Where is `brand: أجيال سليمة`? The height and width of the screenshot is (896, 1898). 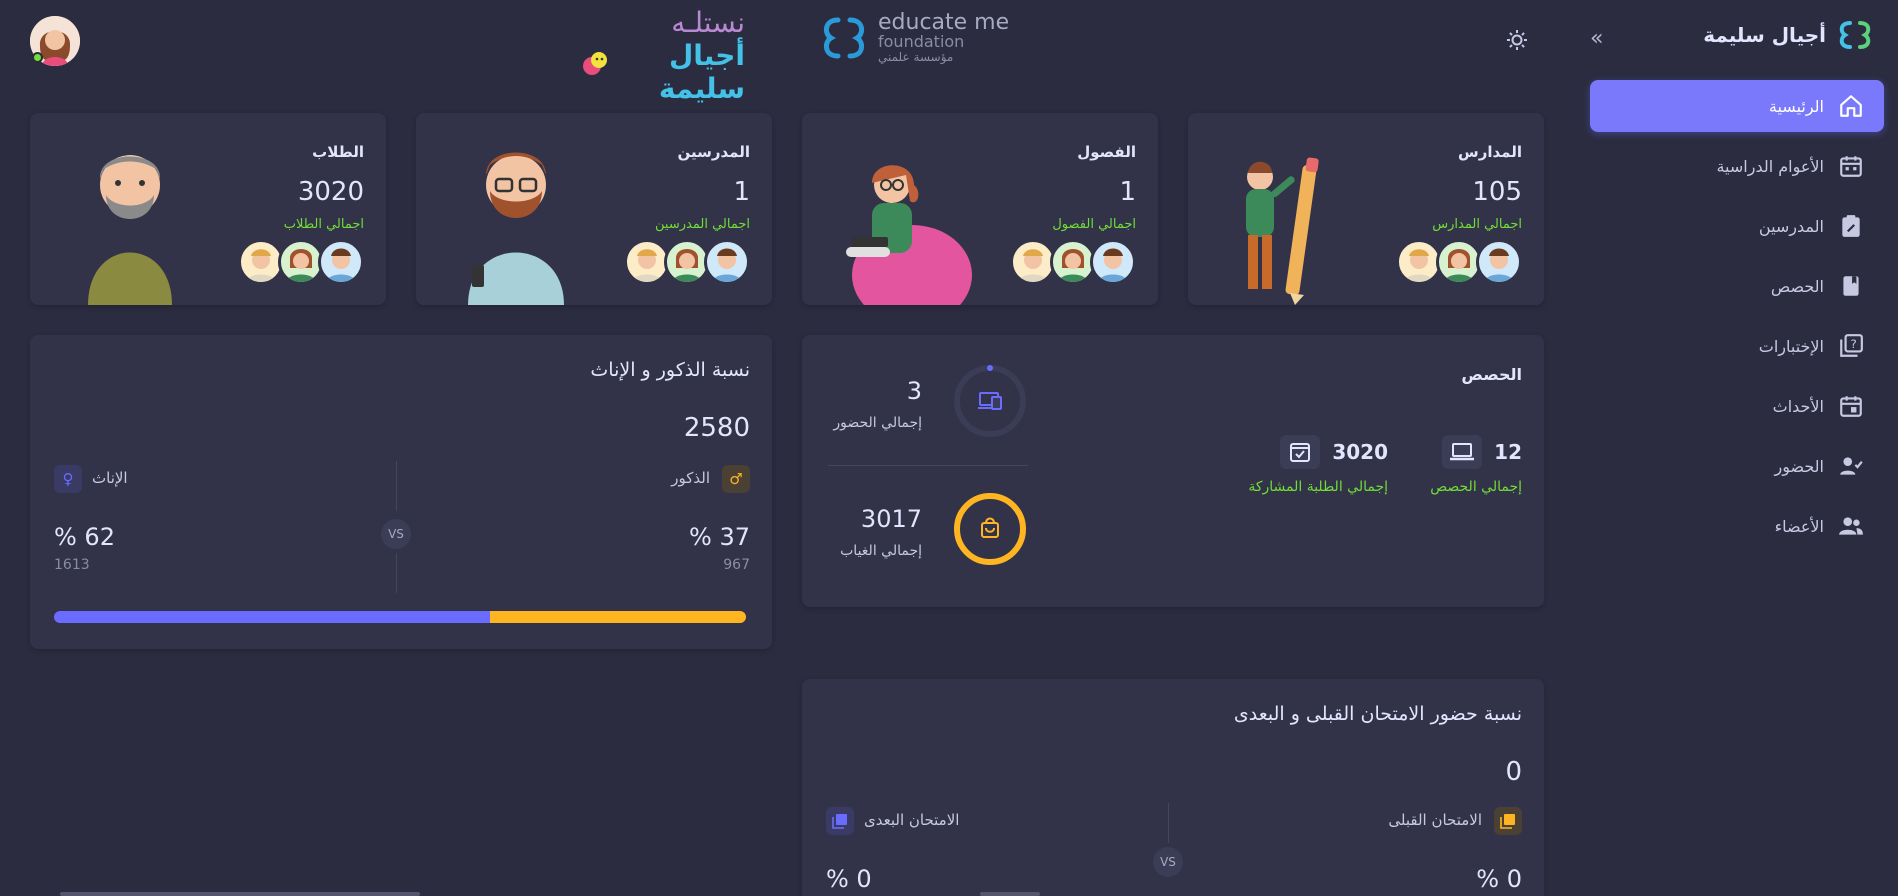
brand: أجيال سليمة is located at coordinates (1788, 35).